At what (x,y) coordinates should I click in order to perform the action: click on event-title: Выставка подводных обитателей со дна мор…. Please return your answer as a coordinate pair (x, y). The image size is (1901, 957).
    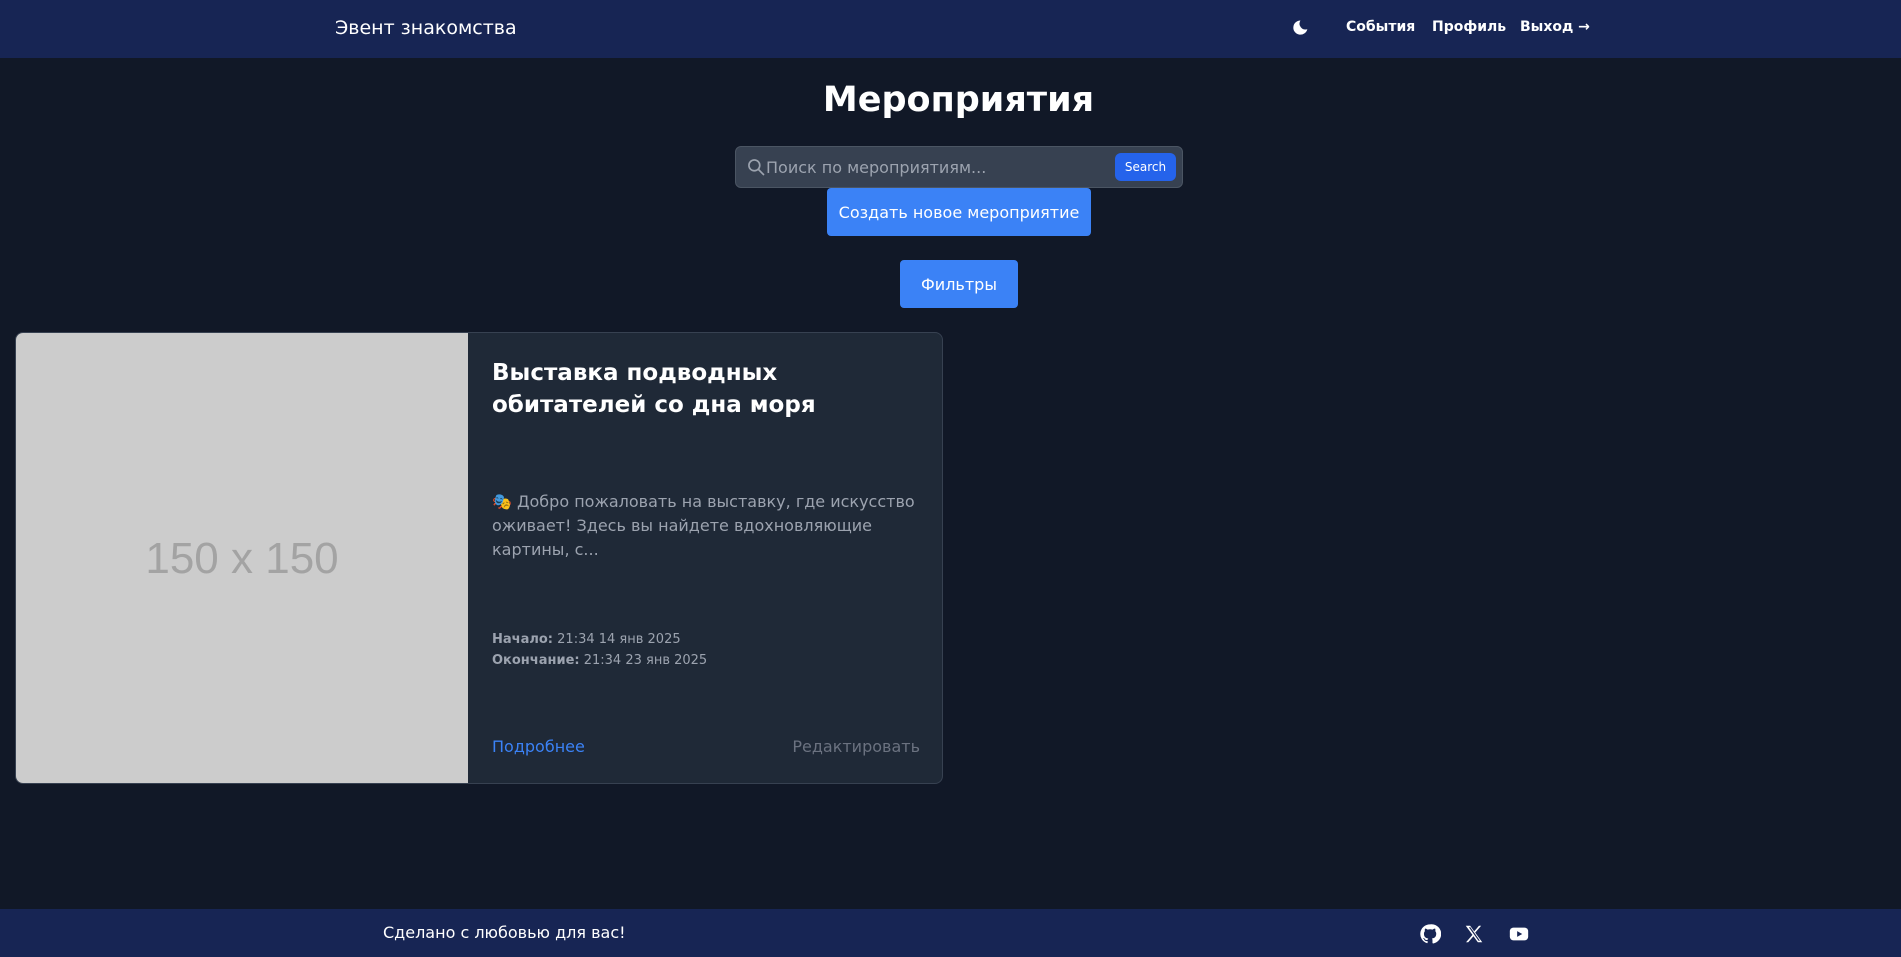
    Looking at the image, I should click on (654, 389).